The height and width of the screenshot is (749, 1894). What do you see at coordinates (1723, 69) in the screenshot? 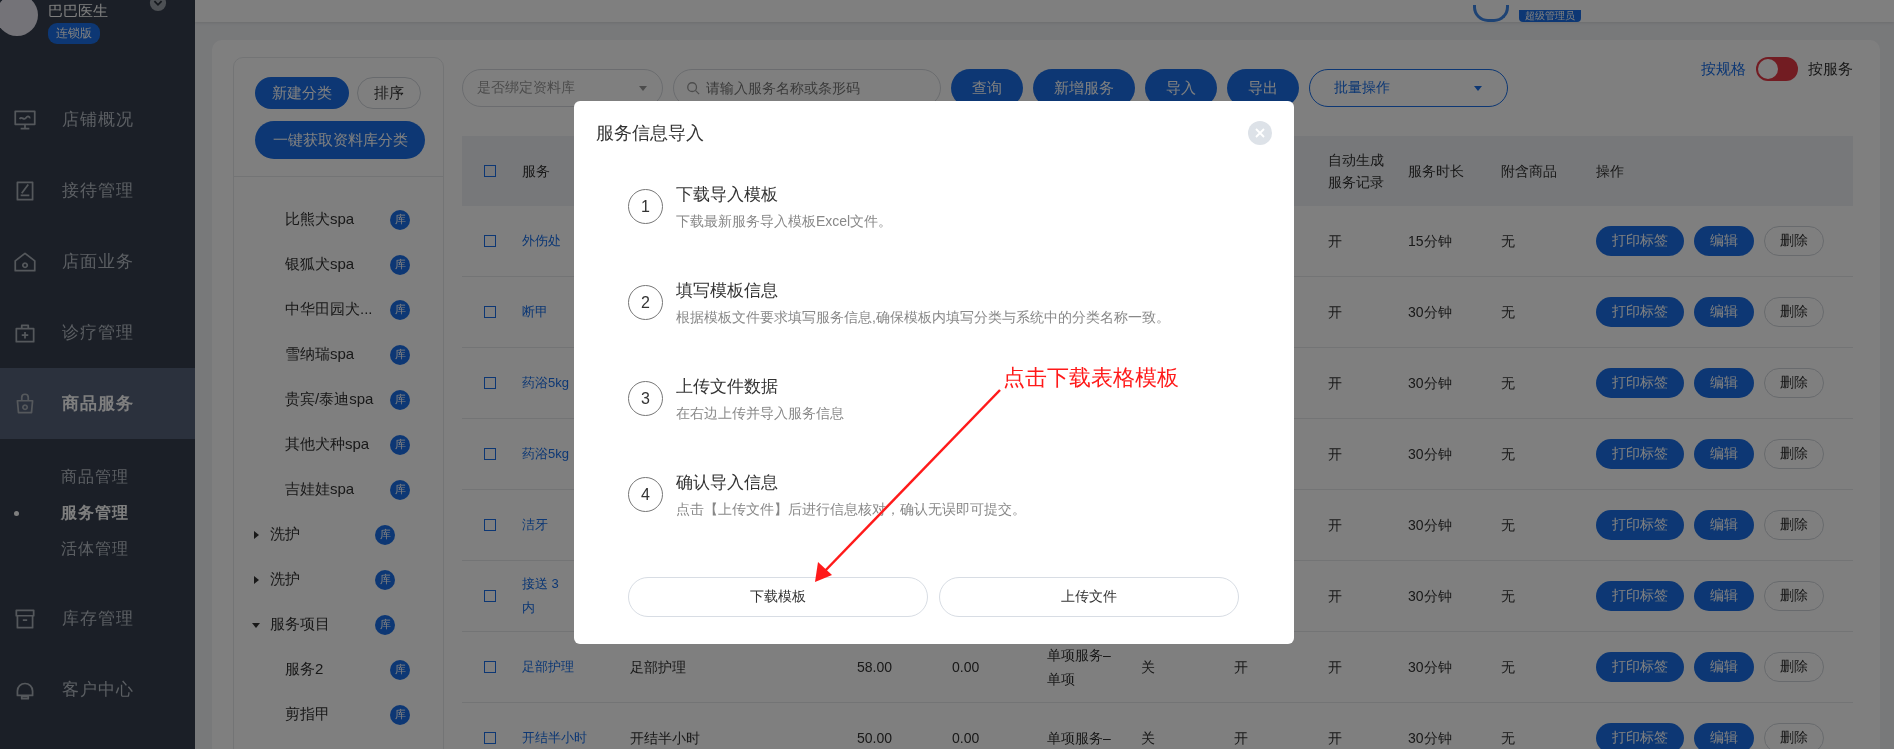
I see `toggle-label: 按规格` at bounding box center [1723, 69].